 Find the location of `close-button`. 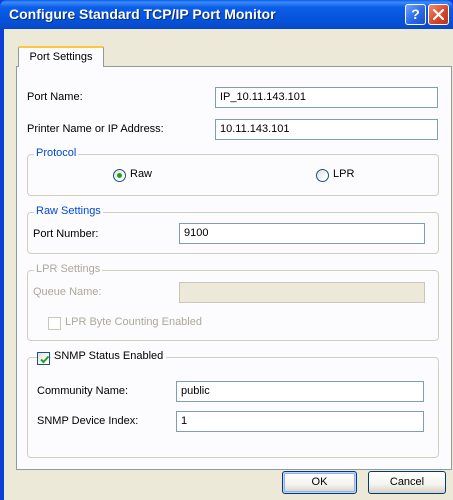

close-button is located at coordinates (438, 14).